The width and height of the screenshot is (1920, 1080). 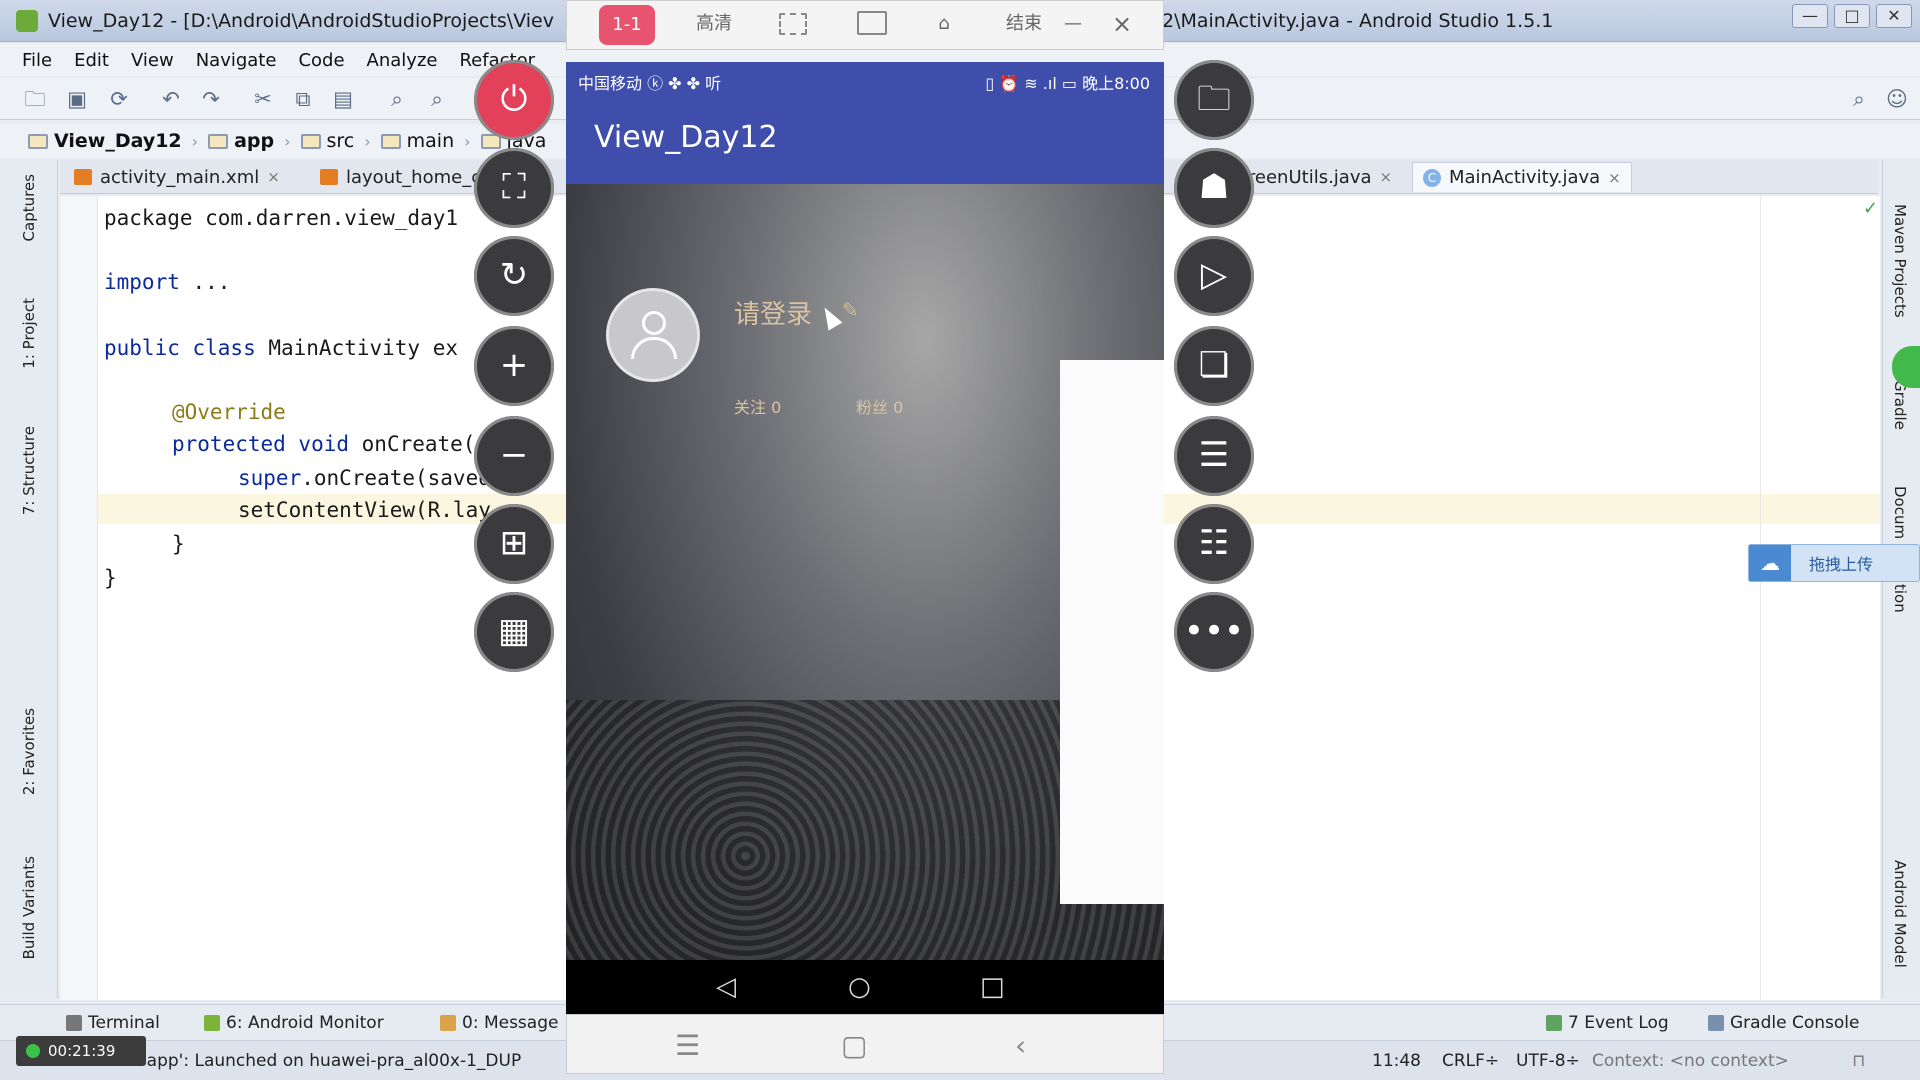 What do you see at coordinates (343, 99) in the screenshot?
I see `paste-icon: ▤` at bounding box center [343, 99].